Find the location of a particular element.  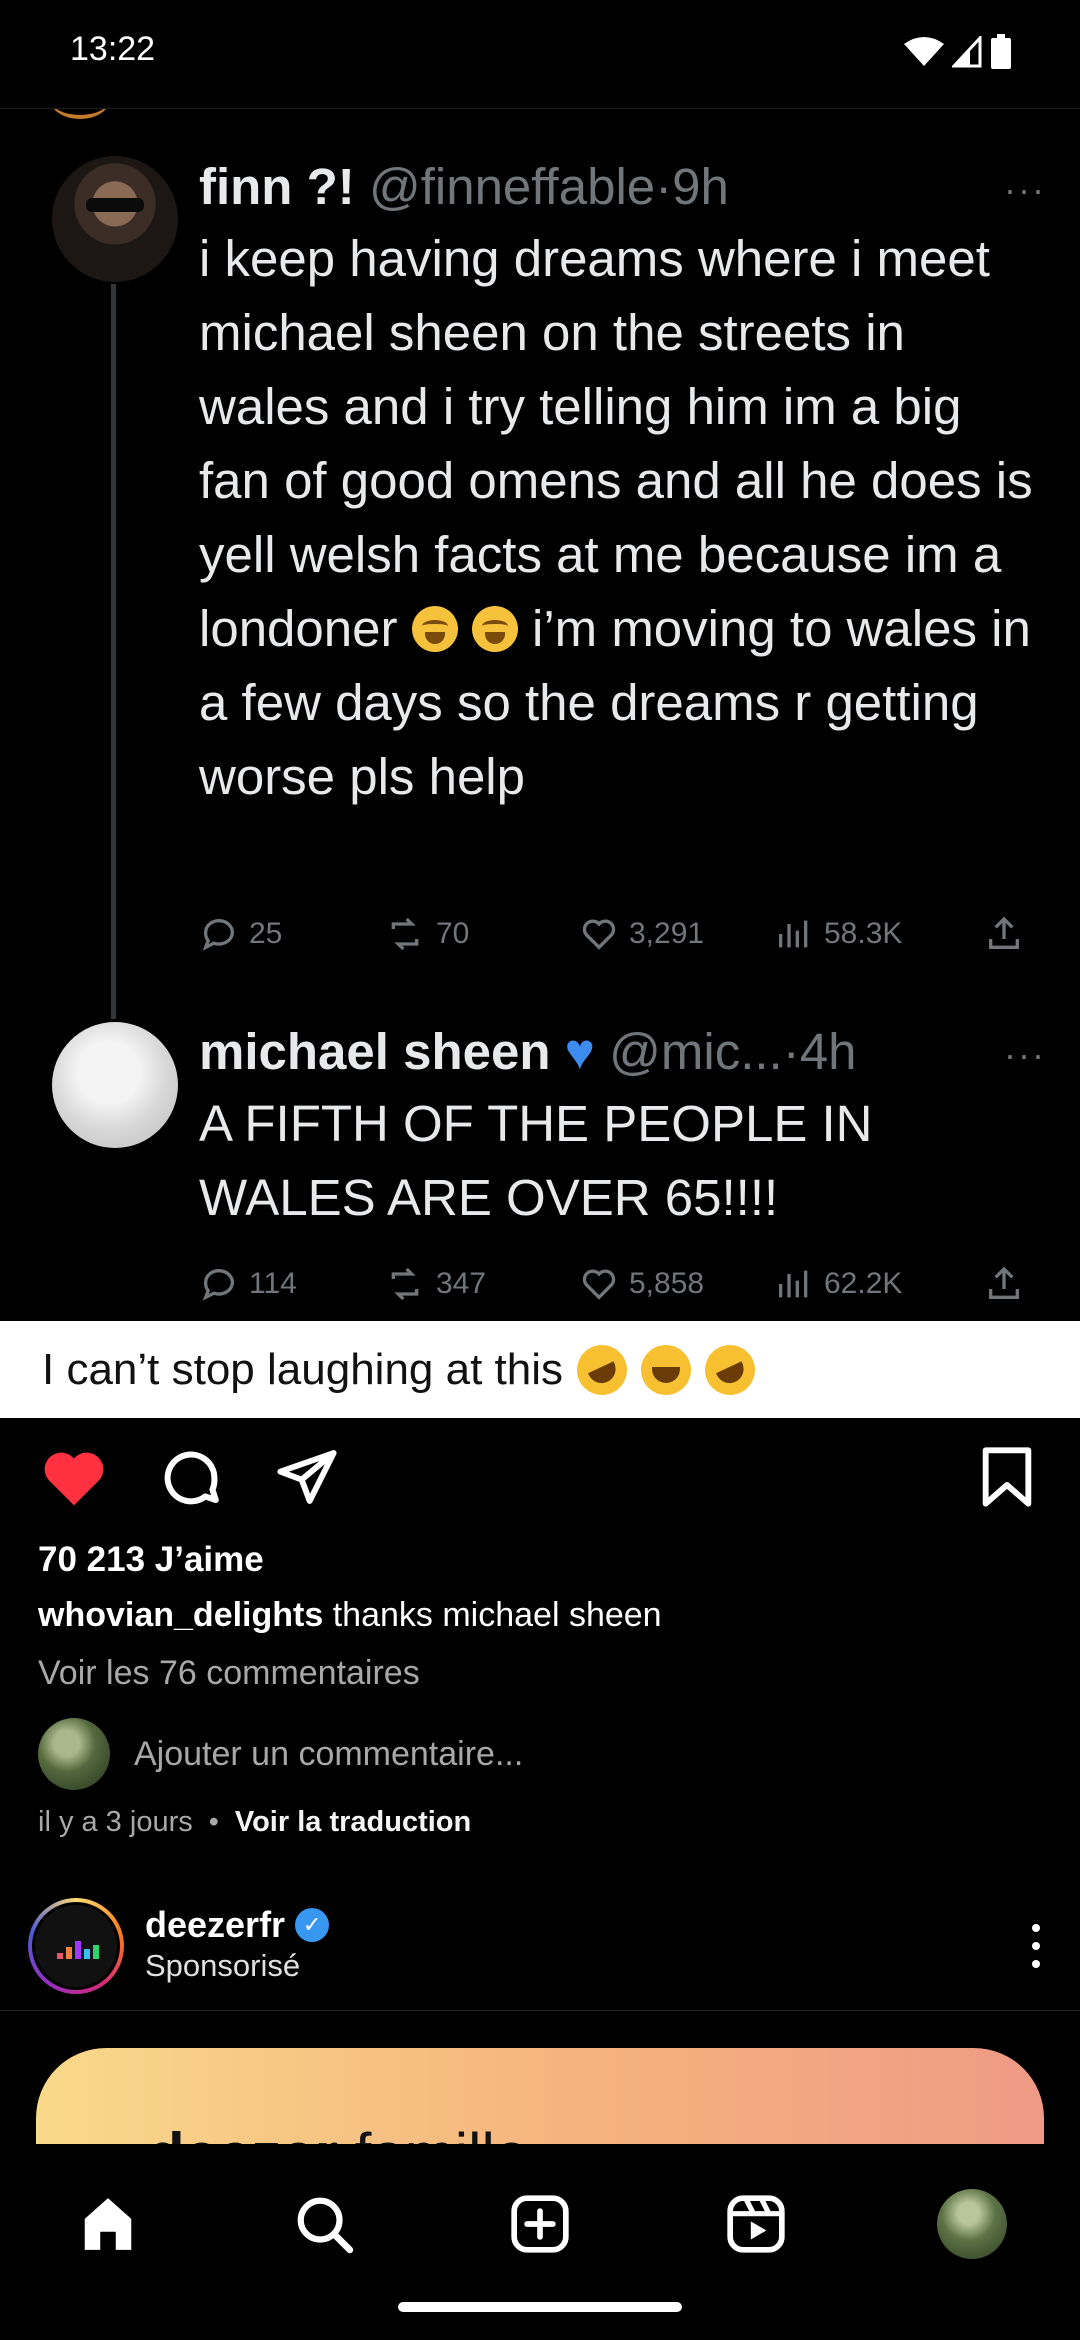

verified-badge-icon: ✓ is located at coordinates (312, 1925).